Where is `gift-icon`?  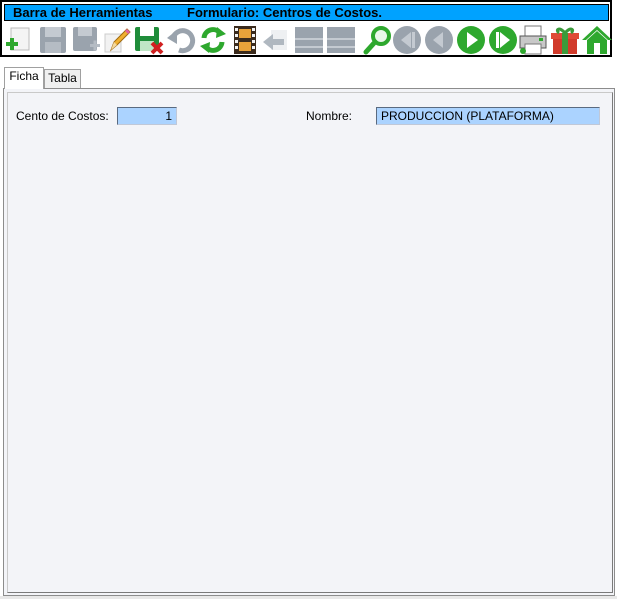
gift-icon is located at coordinates (565, 40).